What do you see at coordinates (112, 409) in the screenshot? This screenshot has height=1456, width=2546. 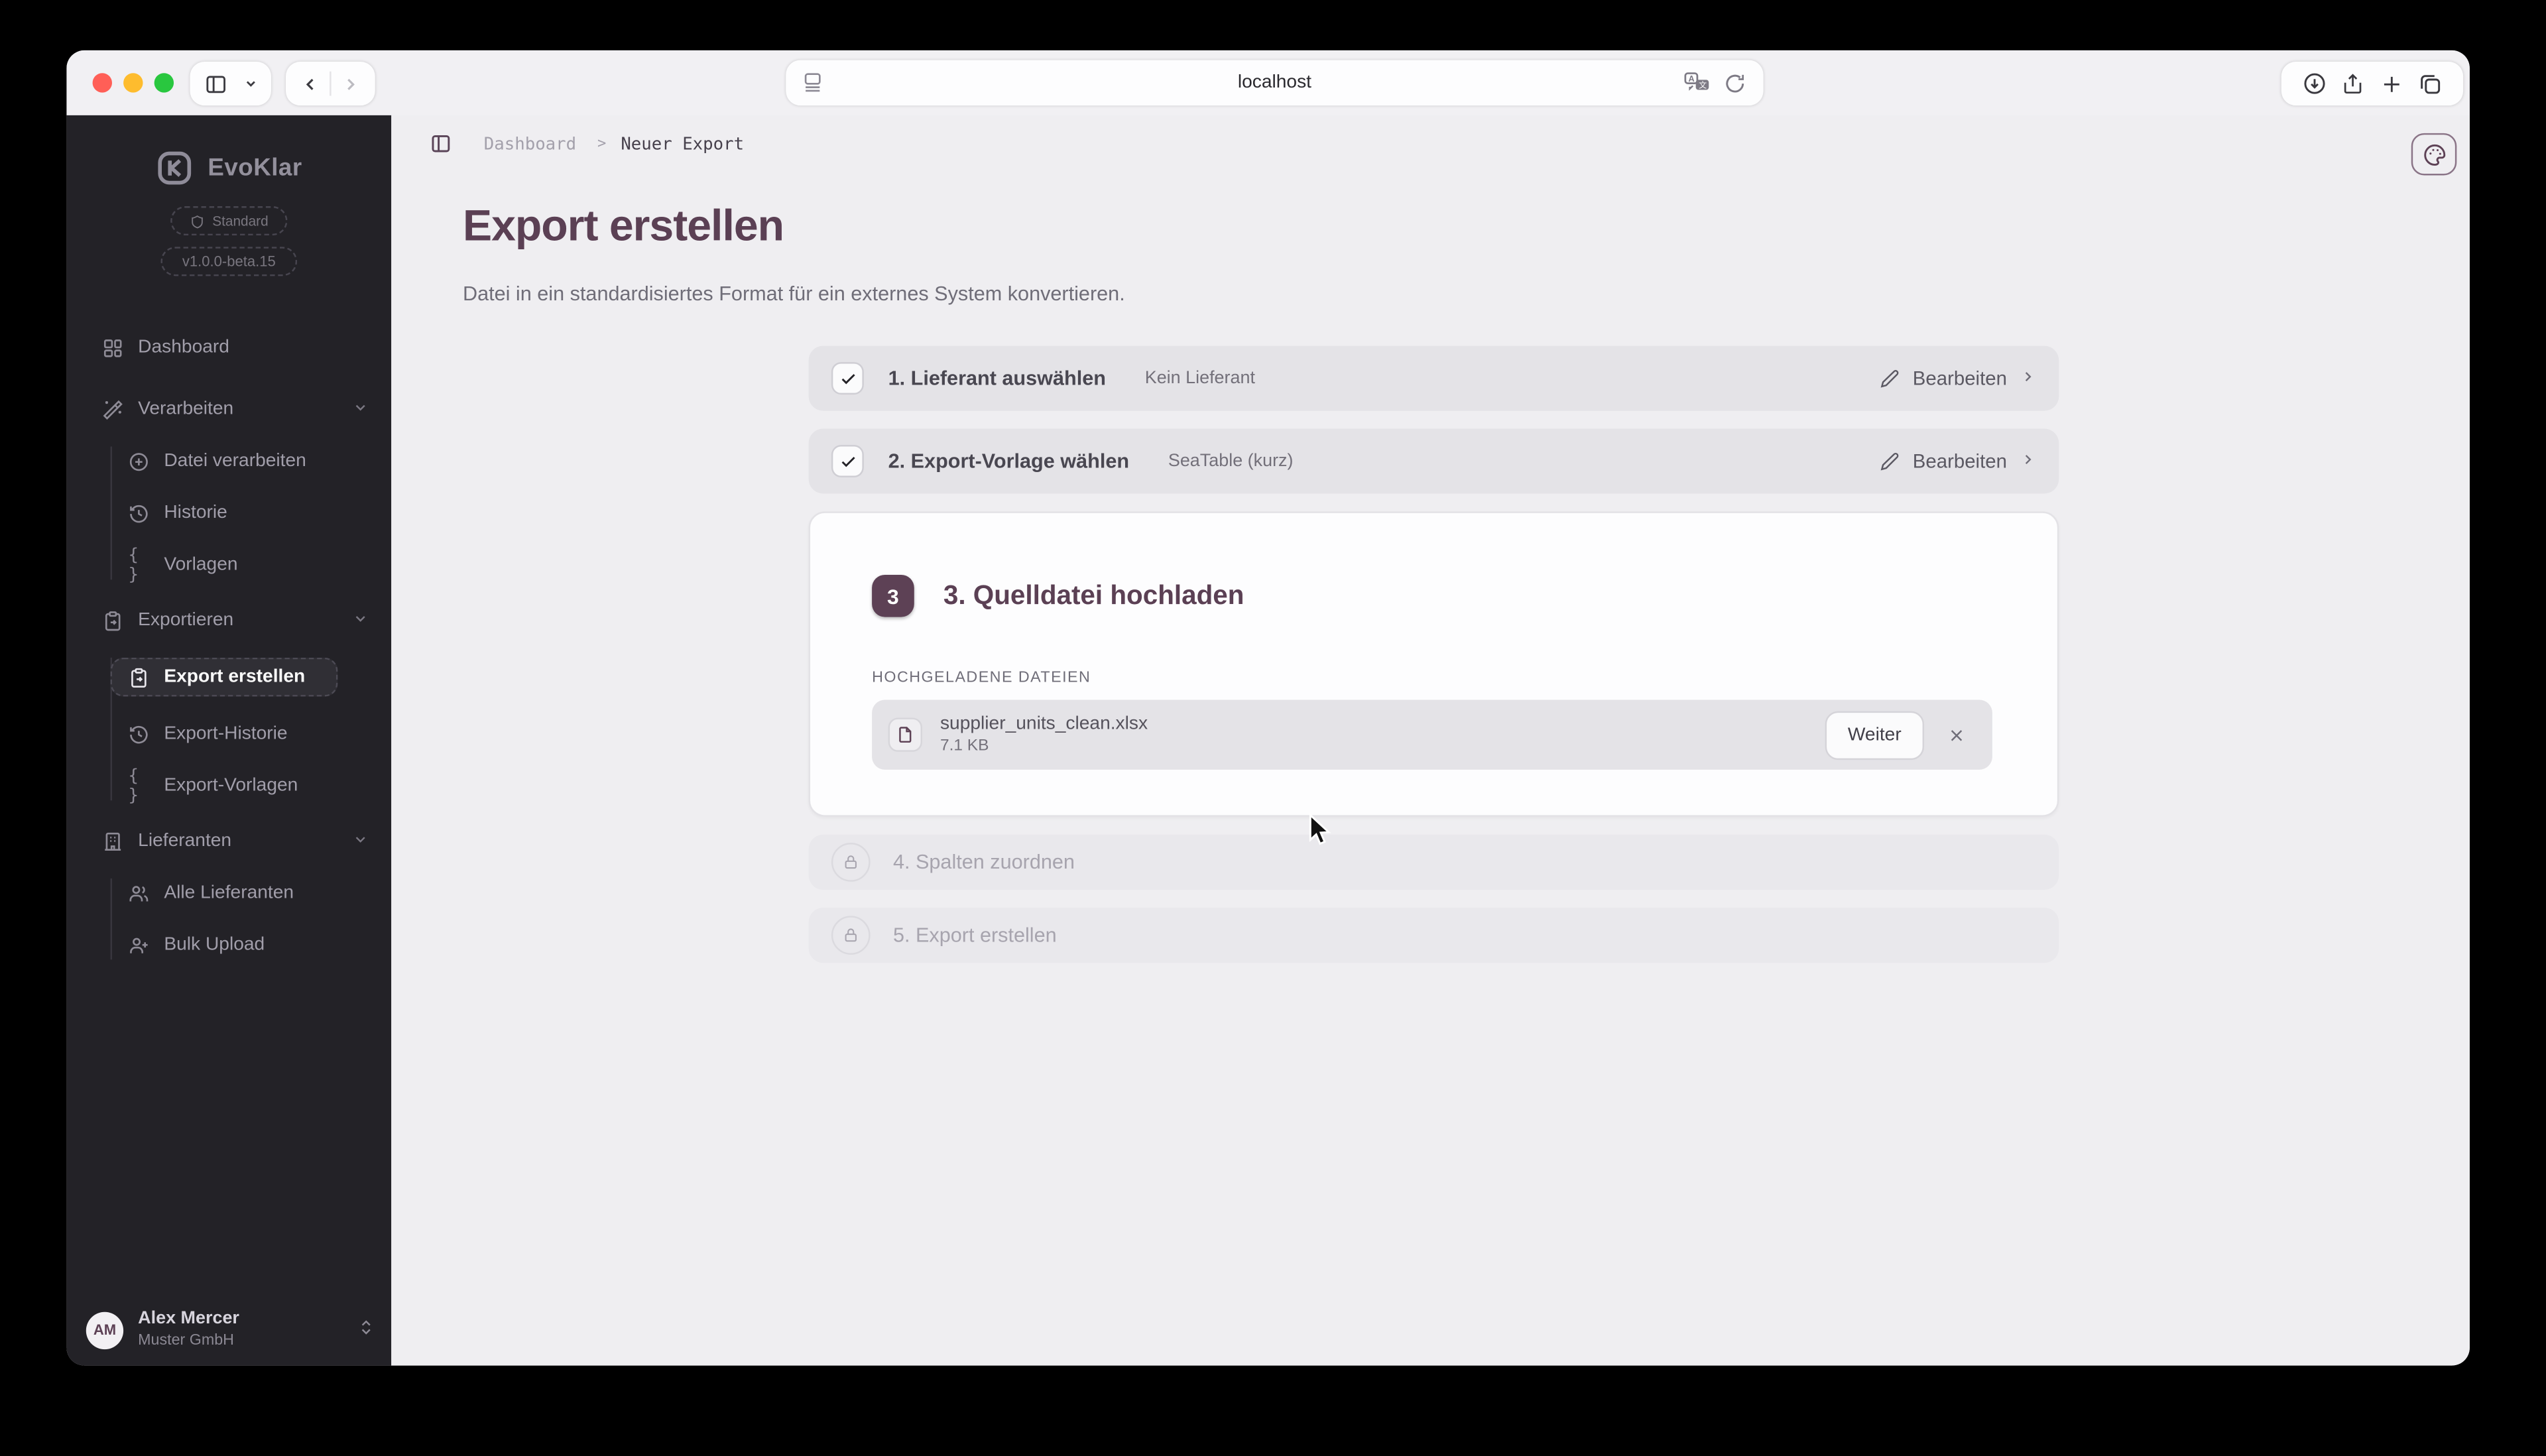 I see `wand-icon` at bounding box center [112, 409].